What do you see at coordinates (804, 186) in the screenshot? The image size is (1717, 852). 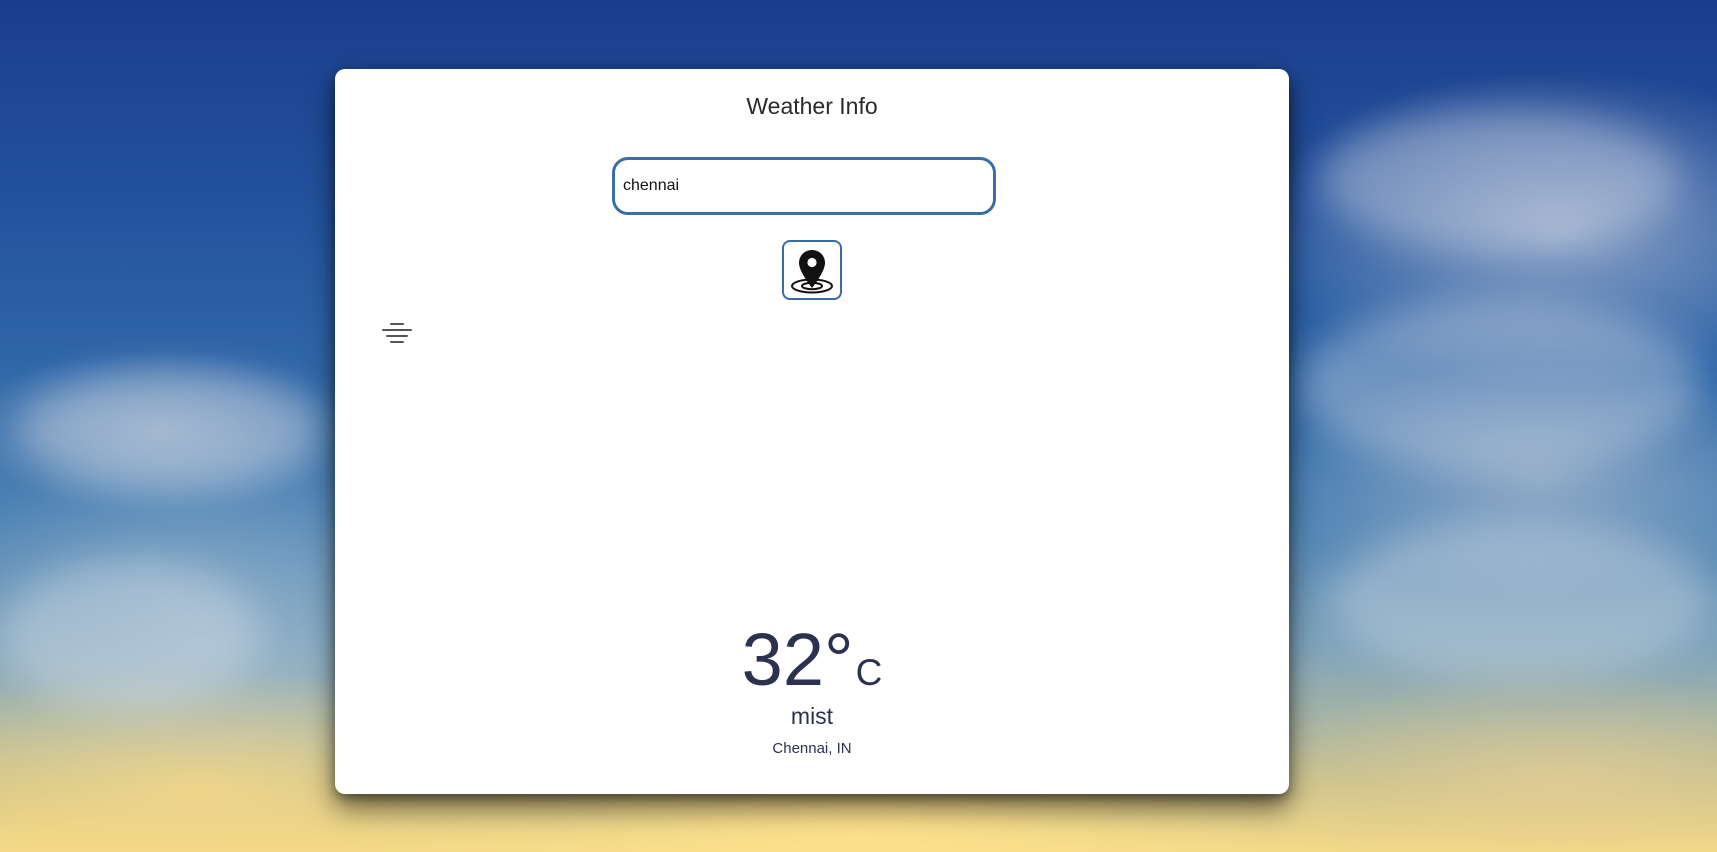 I see `city-search-input` at bounding box center [804, 186].